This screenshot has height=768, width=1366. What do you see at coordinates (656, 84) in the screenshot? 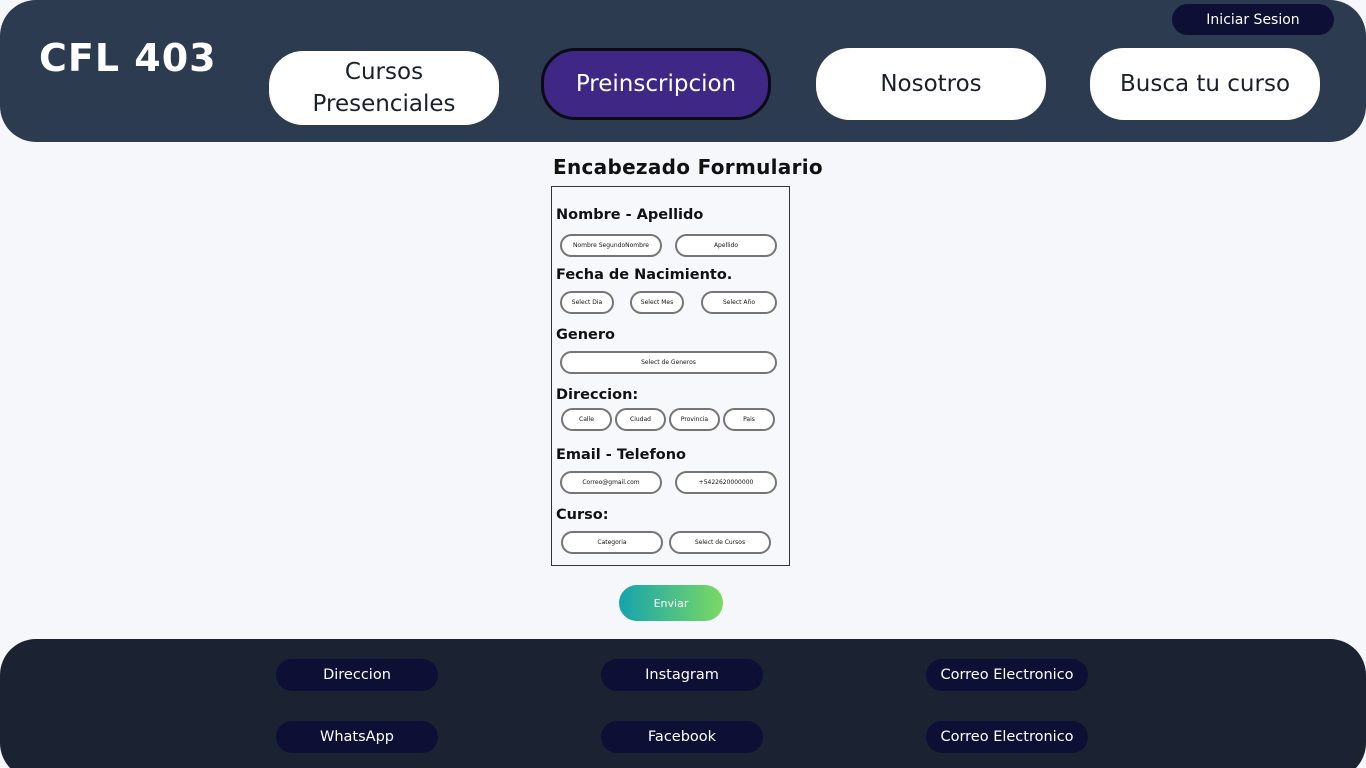
I see `nav-preinscripcion: Preinscripcion` at bounding box center [656, 84].